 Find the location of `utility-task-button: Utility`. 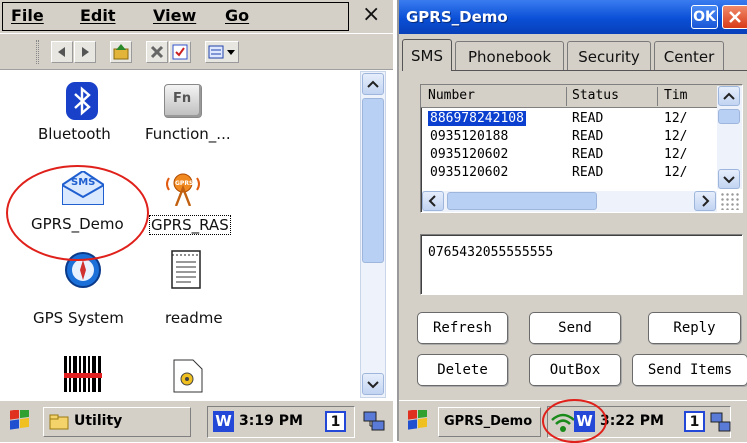

utility-task-button: Utility is located at coordinates (117, 422).